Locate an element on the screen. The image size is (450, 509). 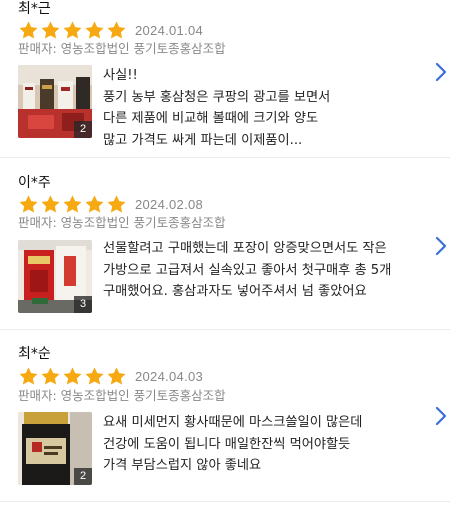
rating-row: 2024.04.03 is located at coordinates (110, 376).